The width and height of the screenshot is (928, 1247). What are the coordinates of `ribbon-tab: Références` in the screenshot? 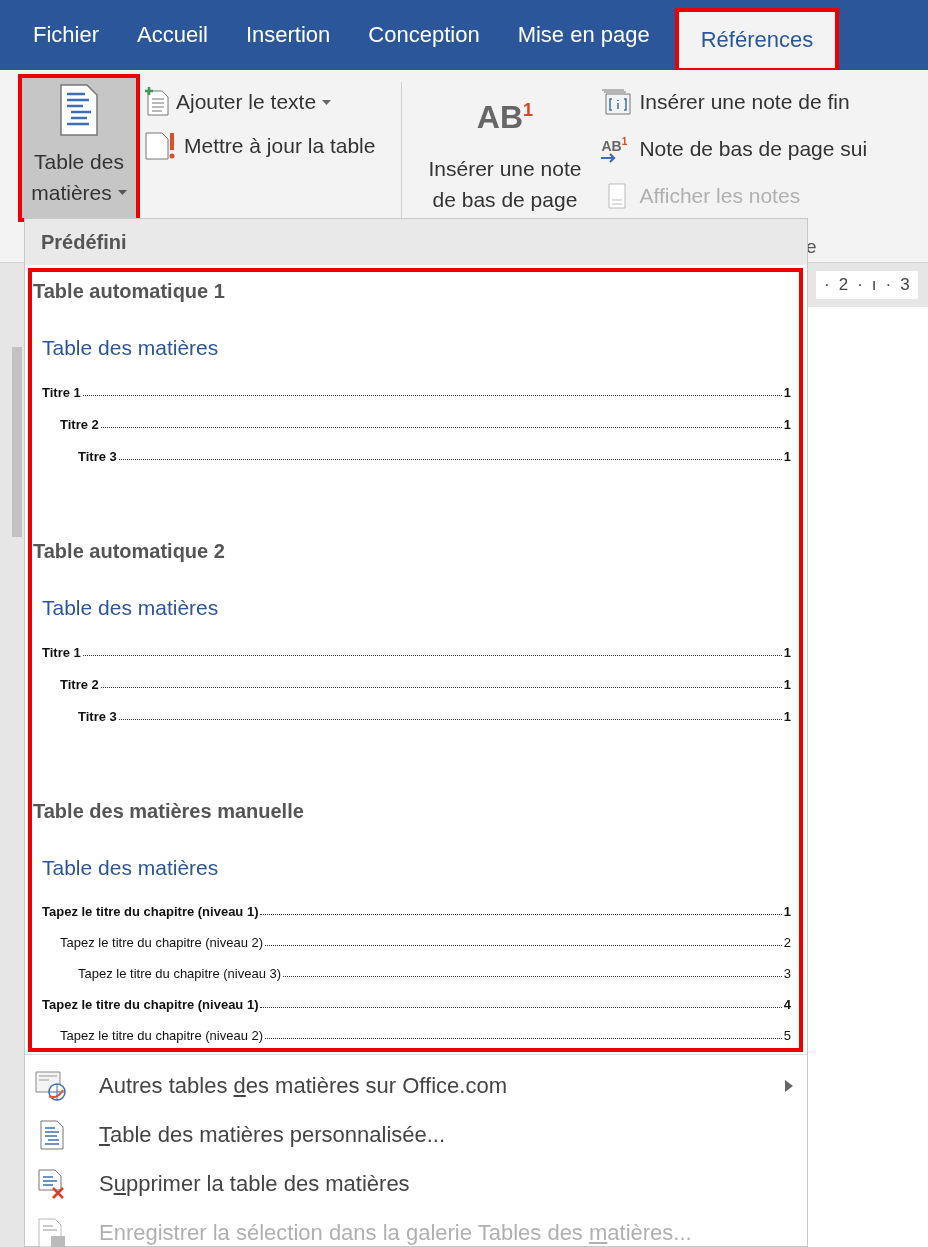 It's located at (757, 40).